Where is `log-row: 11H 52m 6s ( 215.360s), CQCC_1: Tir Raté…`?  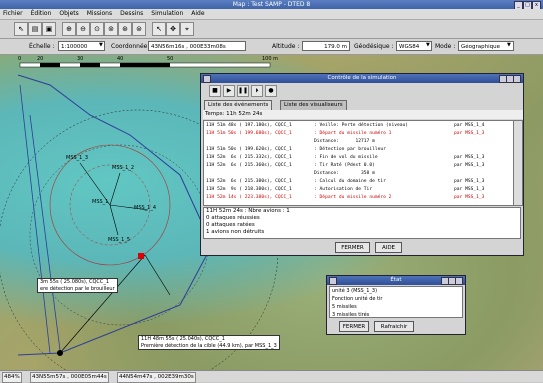 log-row: 11H 52m 6s ( 215.360s), CQCC_1: Tir Raté… is located at coordinates (345, 165).